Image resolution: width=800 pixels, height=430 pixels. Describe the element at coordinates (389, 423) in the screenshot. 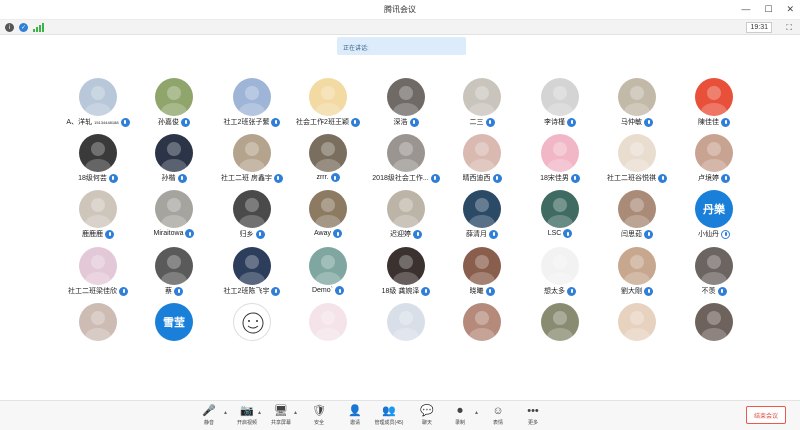

I see `toolbar-label: 管理成员(45)` at that location.